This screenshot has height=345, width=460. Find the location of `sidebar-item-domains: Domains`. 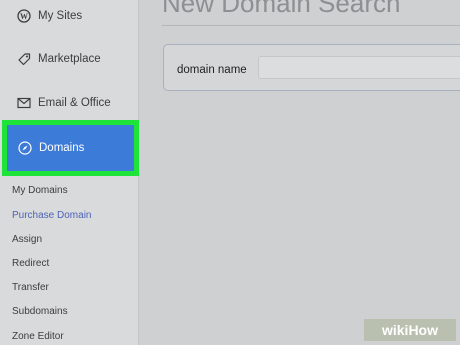

sidebar-item-domains: Domains is located at coordinates (70, 148).